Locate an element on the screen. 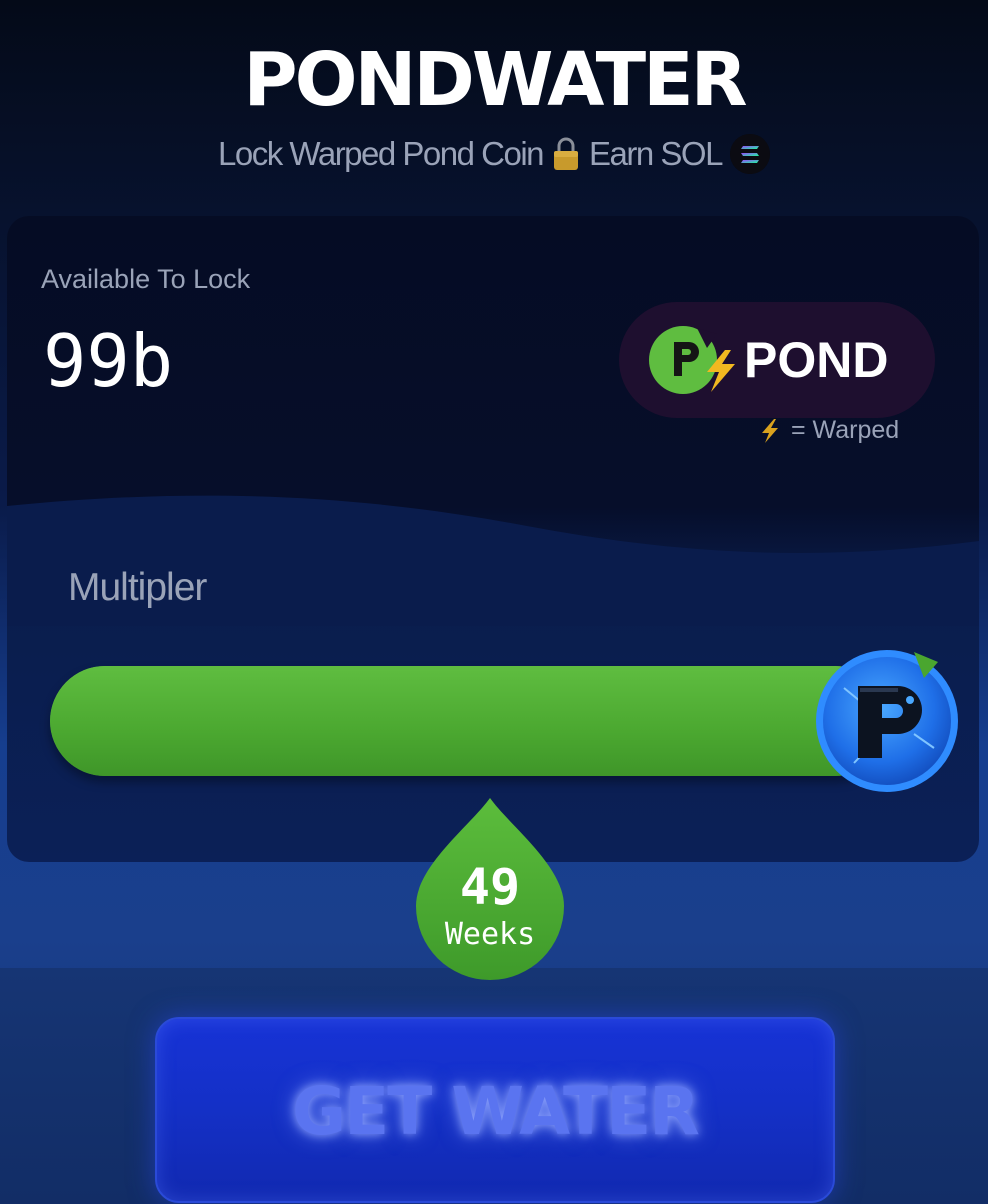 The width and height of the screenshot is (988, 1204). multiplier-label: Multipler is located at coordinates (137, 587).